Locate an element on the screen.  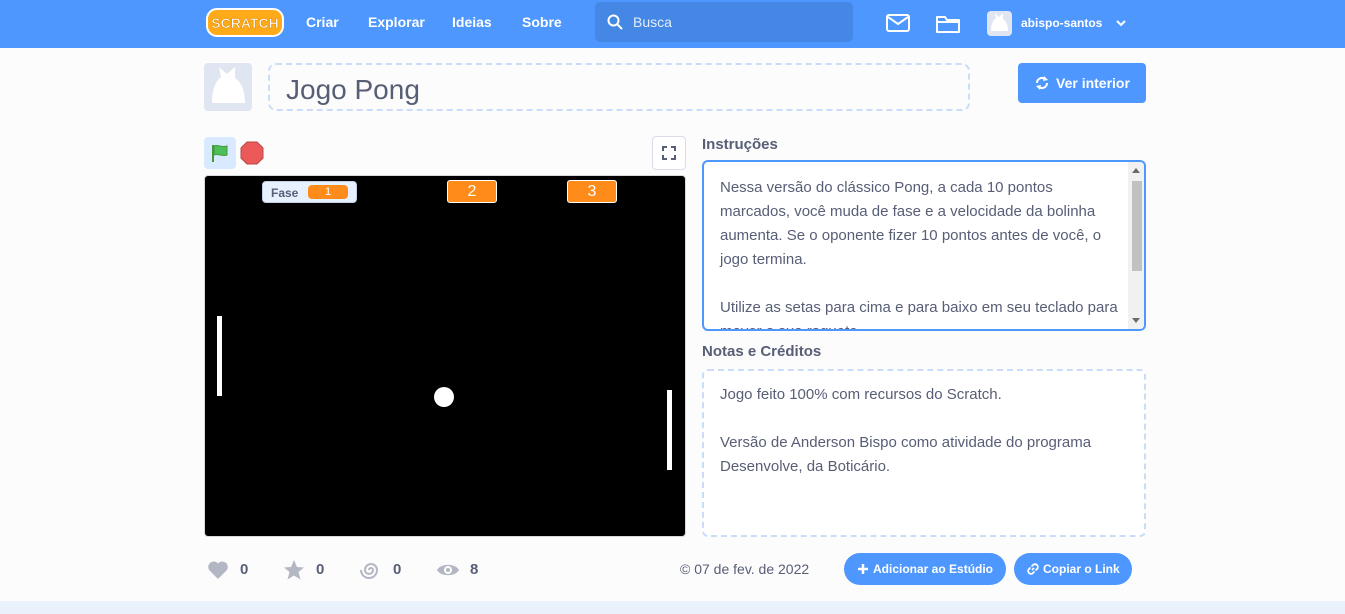
add-to-studio-label: Adicionar ao Estúdio is located at coordinates (933, 569).